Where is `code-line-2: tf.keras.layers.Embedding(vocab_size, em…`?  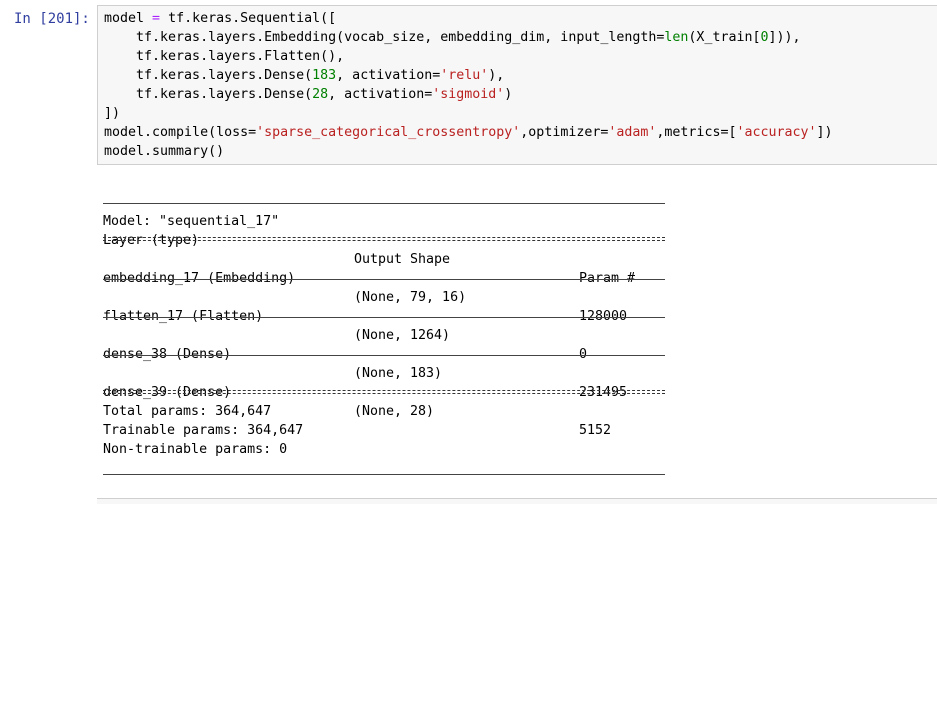
code-line-2: tf.keras.layers.Embedding(vocab_size, em… is located at coordinates (468, 37).